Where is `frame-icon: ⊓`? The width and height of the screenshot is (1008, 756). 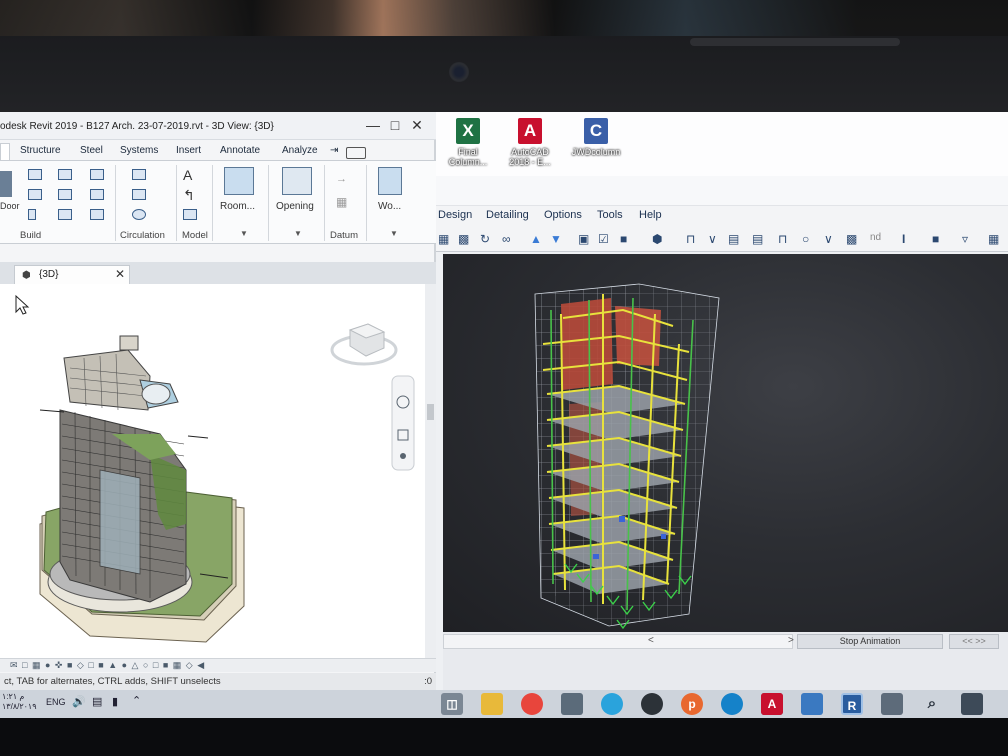
frame-icon: ⊓ is located at coordinates (690, 239).